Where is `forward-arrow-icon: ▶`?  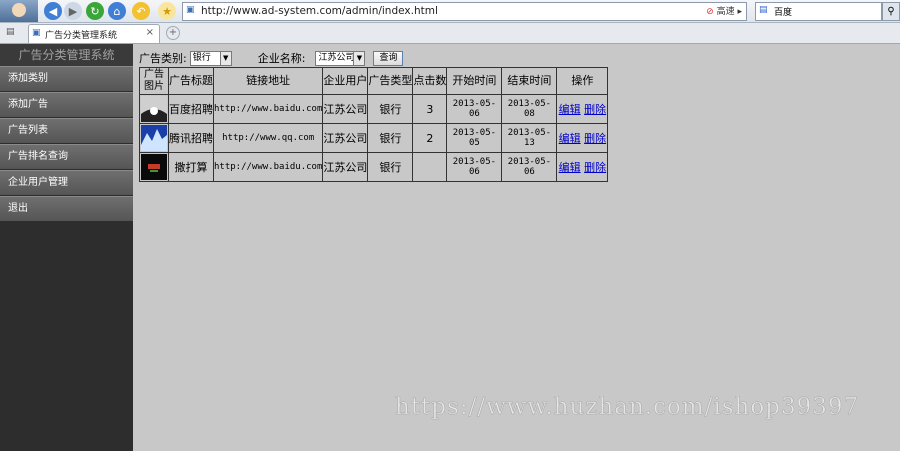 forward-arrow-icon: ▶ is located at coordinates (73, 11).